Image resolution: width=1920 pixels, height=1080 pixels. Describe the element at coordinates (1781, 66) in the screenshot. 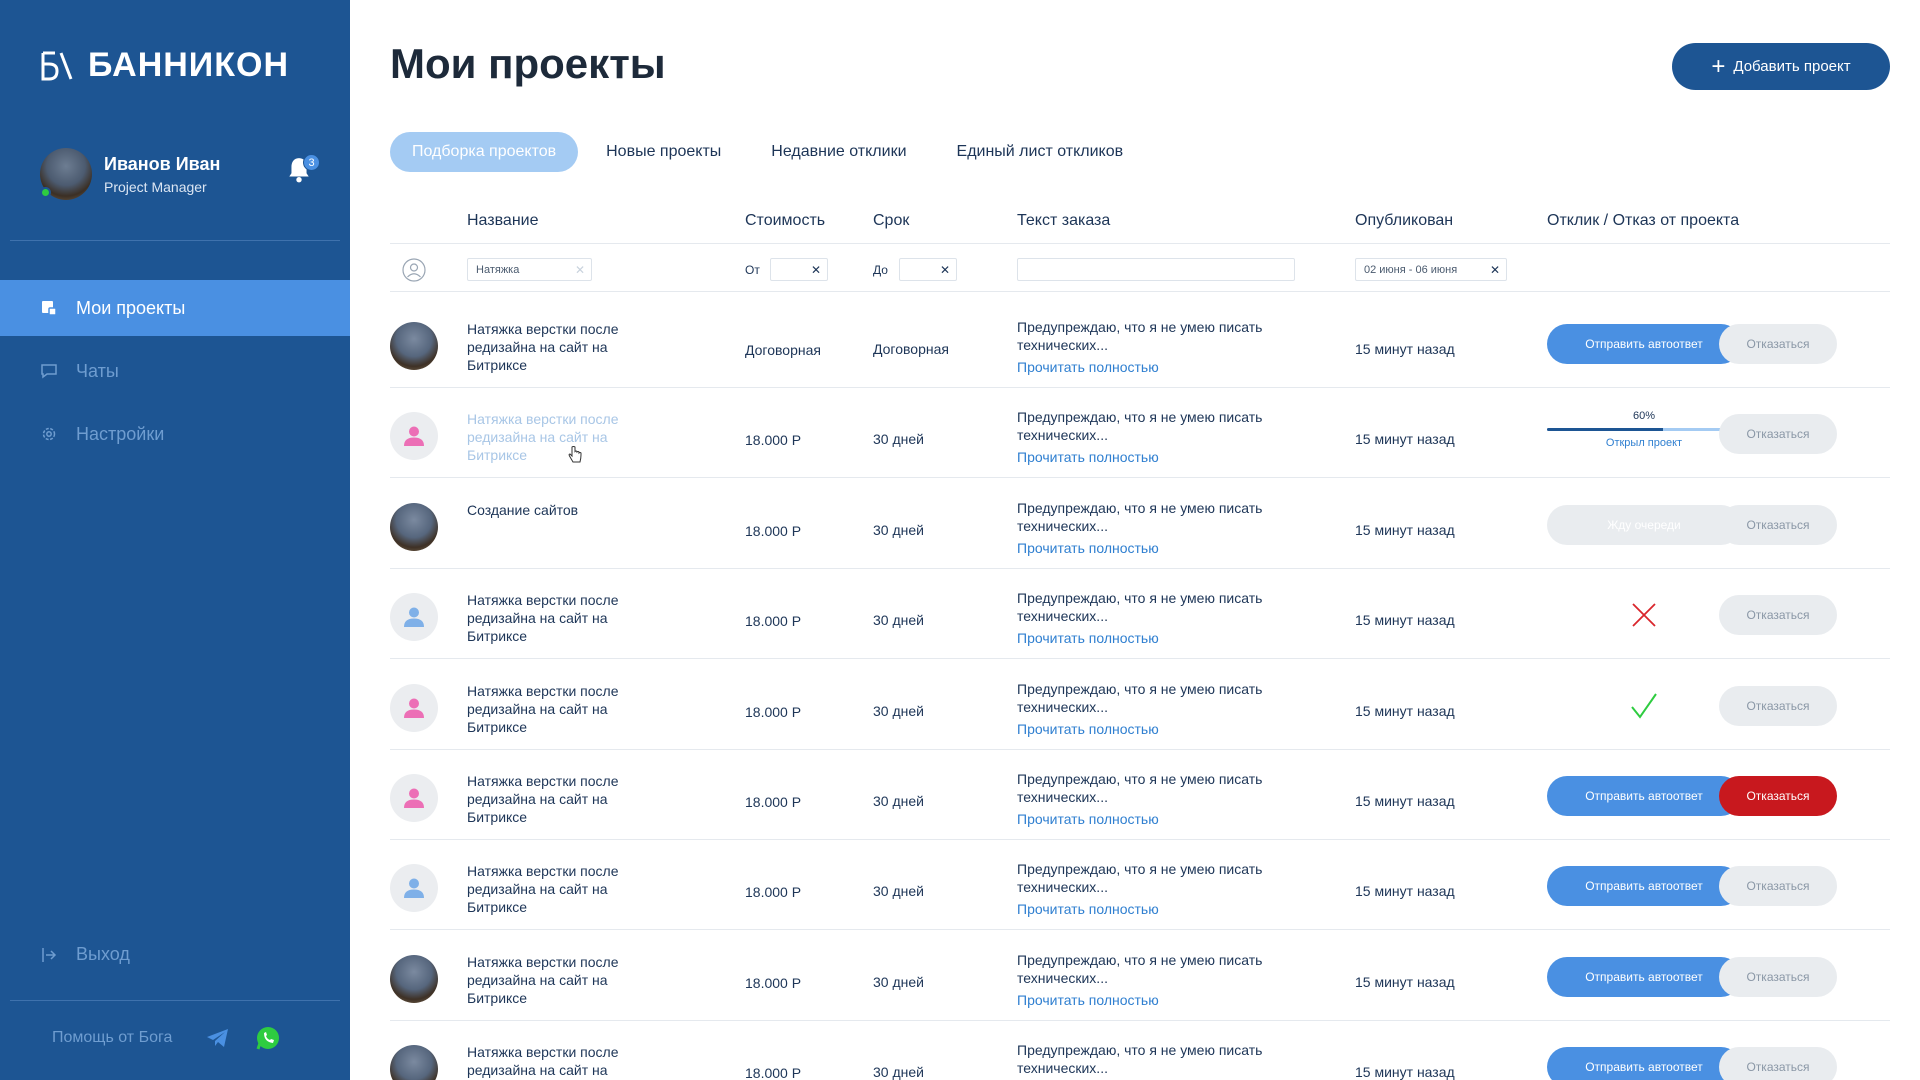

I see `add-project-button: + Добавить проект` at that location.